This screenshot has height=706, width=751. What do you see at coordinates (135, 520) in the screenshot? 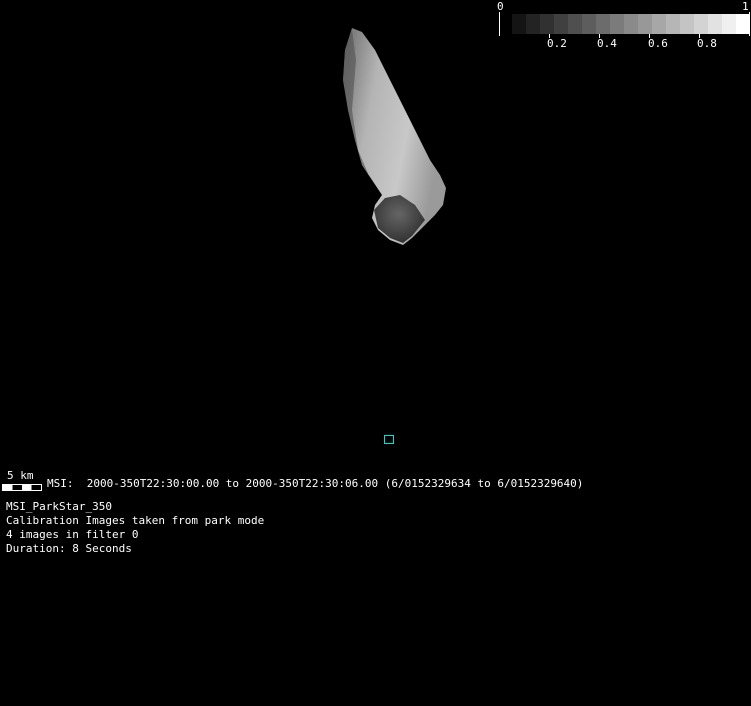
I see `observation-description: Calibration Images taken from park mode` at bounding box center [135, 520].